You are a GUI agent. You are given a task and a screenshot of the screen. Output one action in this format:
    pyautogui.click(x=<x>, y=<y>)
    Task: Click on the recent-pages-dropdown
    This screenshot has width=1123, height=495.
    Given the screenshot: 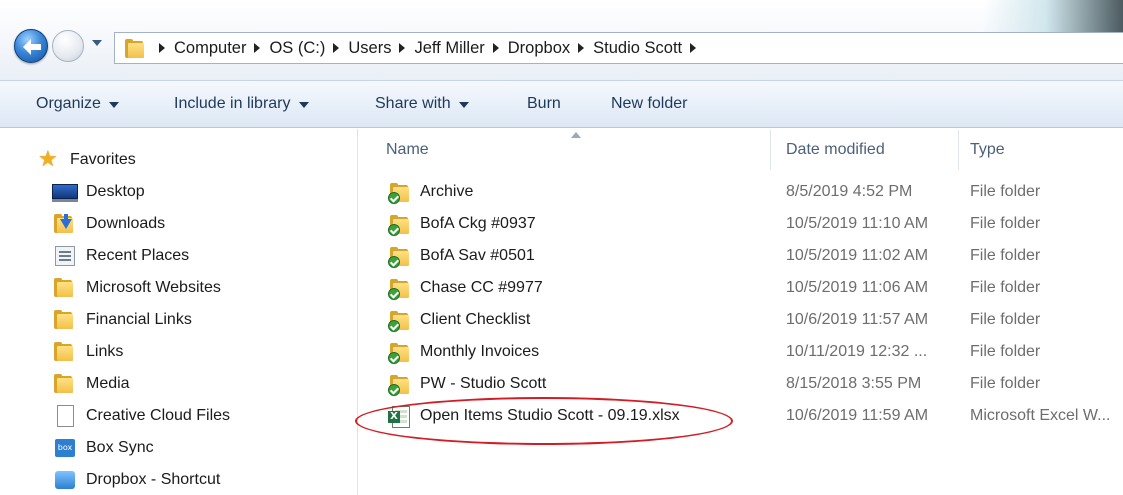 What is the action you would take?
    pyautogui.click(x=97, y=43)
    